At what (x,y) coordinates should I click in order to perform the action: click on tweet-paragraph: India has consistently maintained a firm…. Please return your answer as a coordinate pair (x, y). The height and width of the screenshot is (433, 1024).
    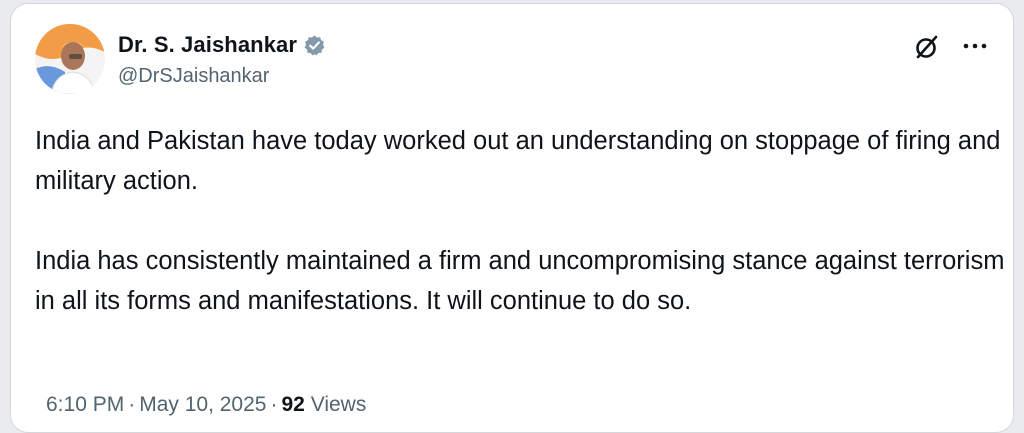
    Looking at the image, I should click on (520, 281).